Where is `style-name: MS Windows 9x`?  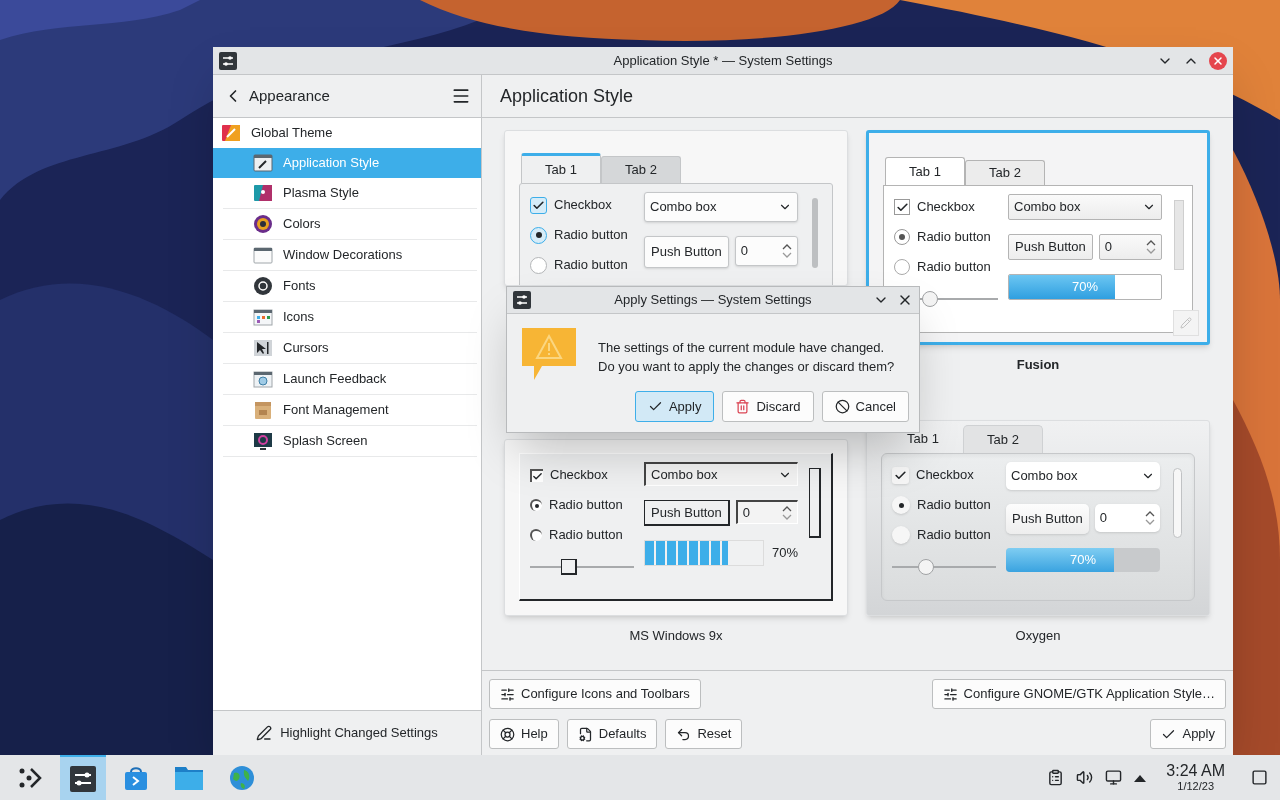
style-name: MS Windows 9x is located at coordinates (676, 635).